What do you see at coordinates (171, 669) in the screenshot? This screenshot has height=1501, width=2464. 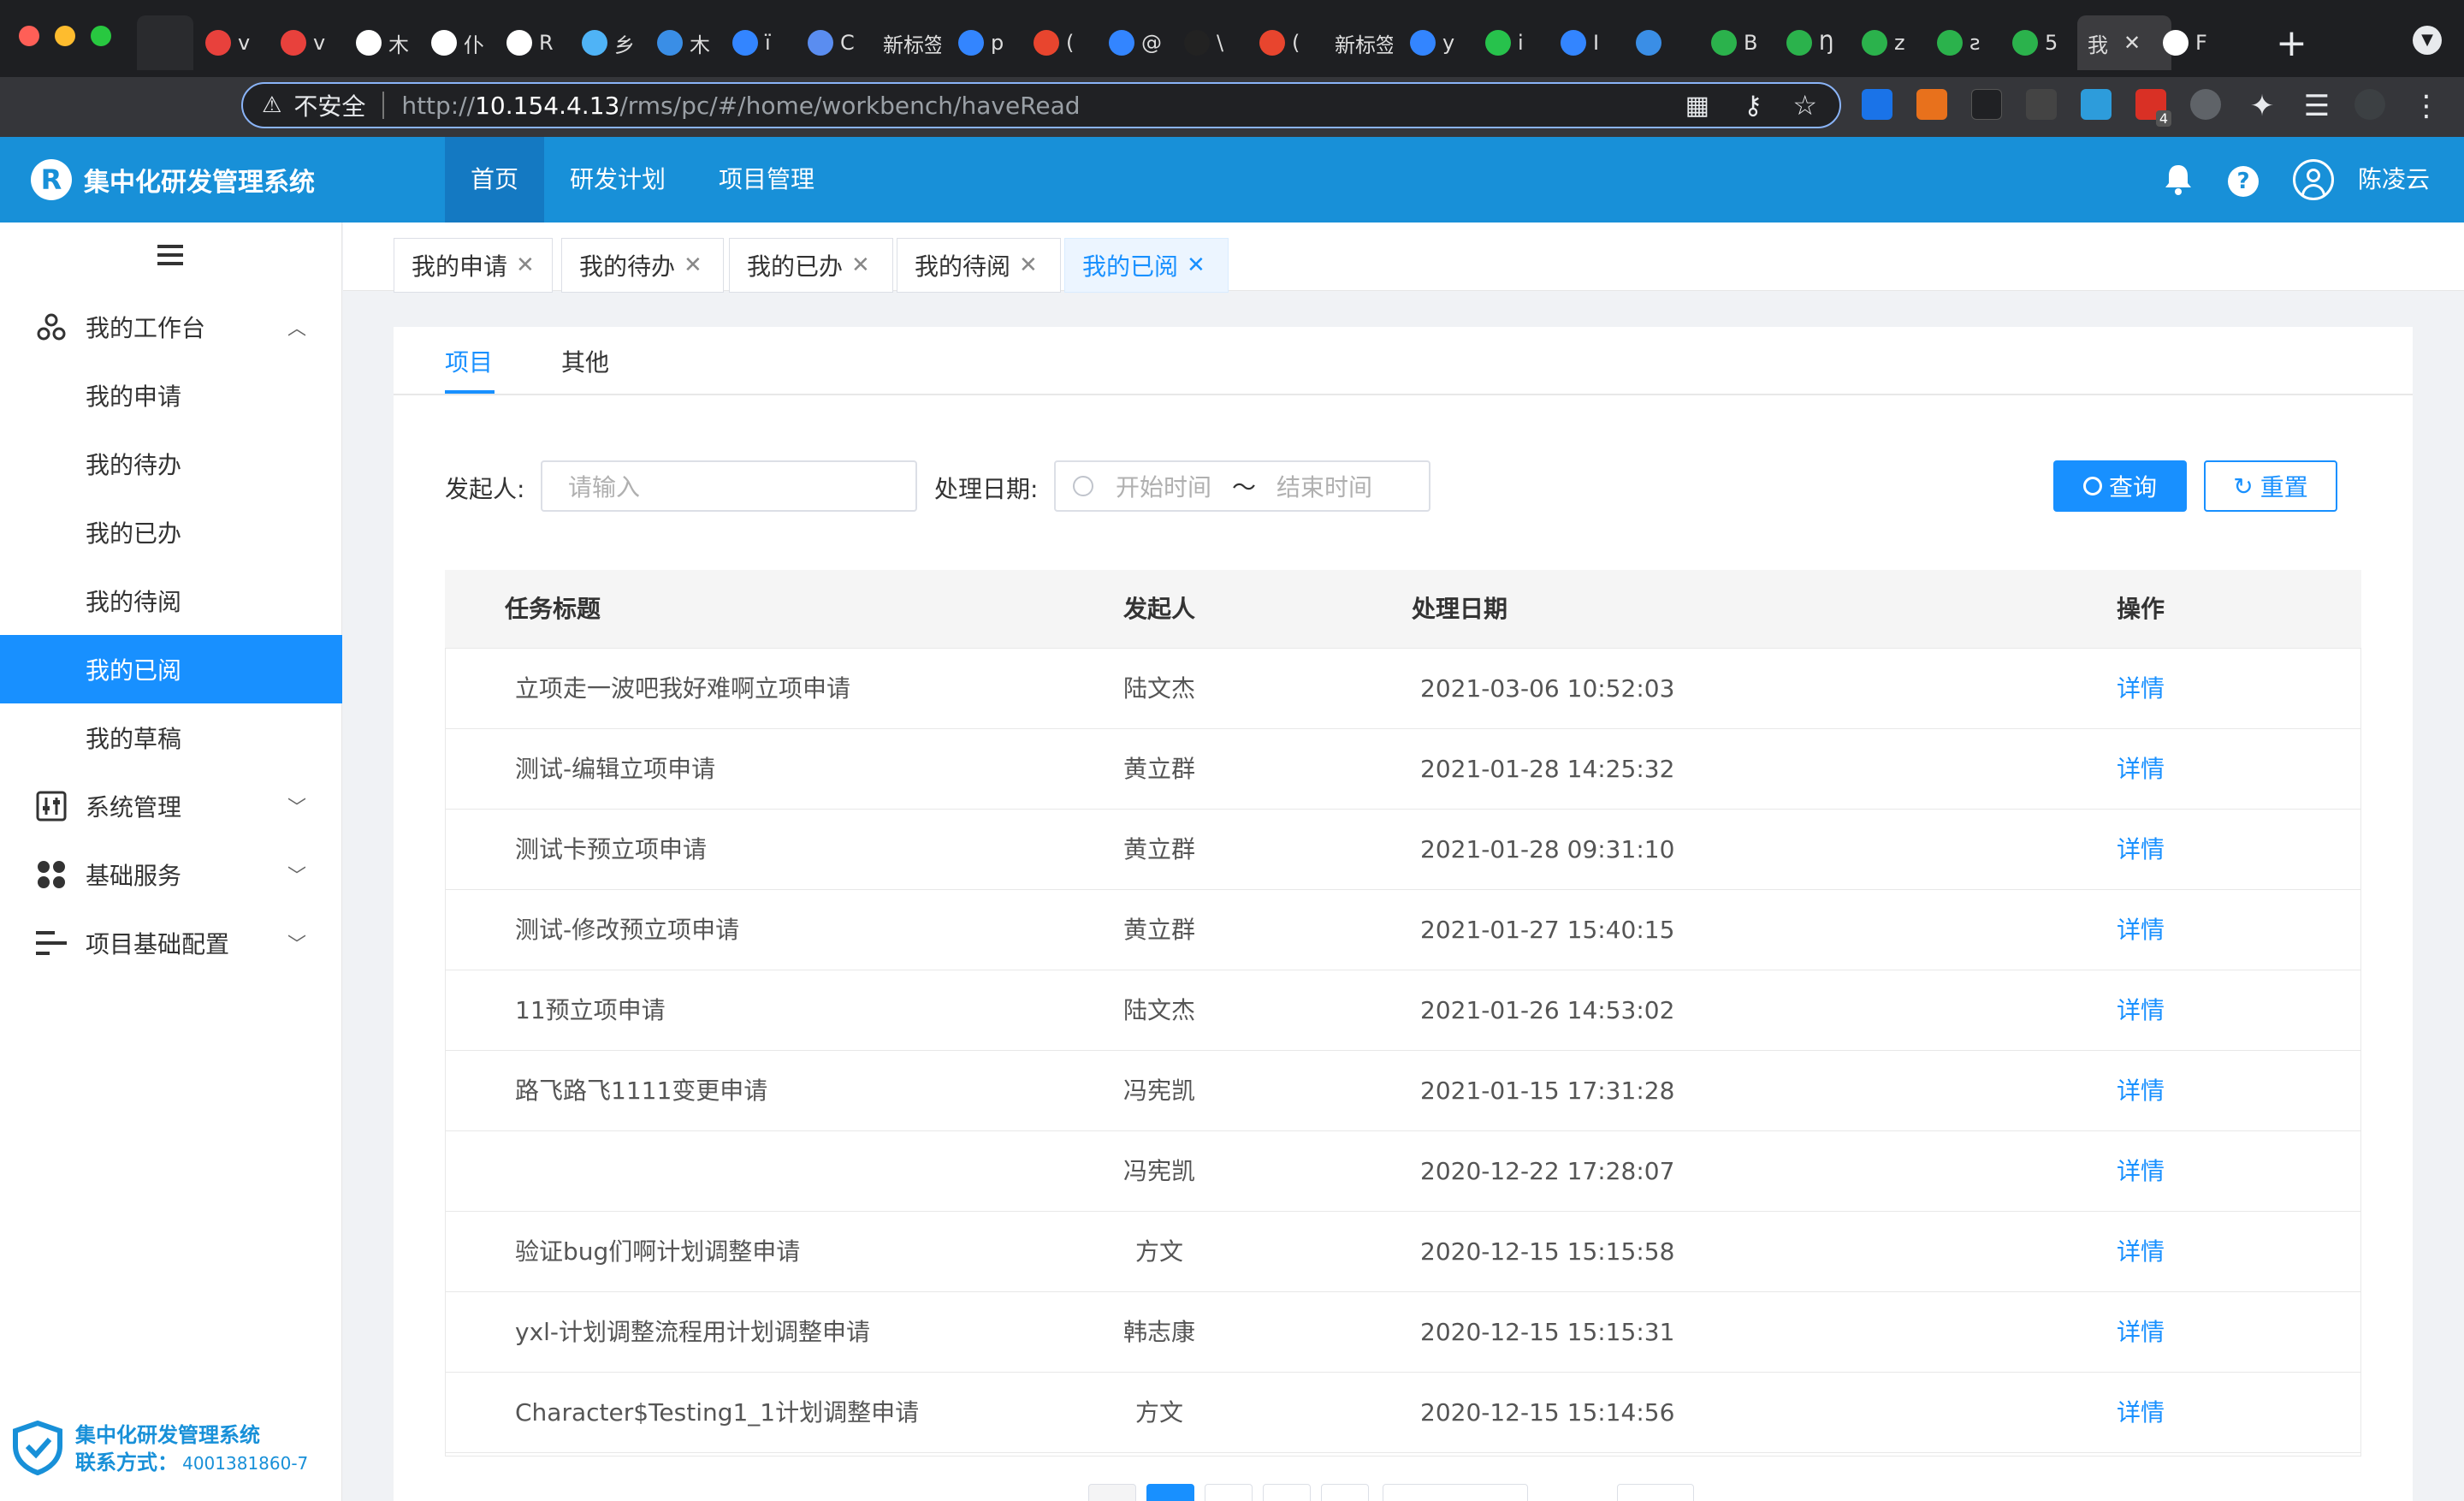 I see `sidebar-item-my-read: 我的已阅` at bounding box center [171, 669].